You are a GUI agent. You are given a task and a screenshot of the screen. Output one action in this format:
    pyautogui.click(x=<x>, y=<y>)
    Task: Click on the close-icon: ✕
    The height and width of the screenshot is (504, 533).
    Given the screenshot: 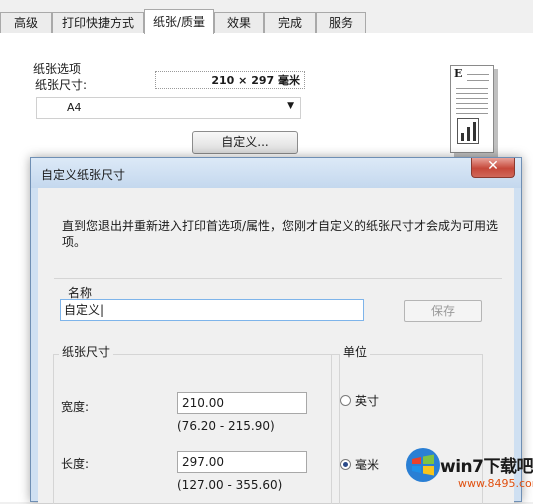 What is the action you would take?
    pyautogui.click(x=493, y=166)
    